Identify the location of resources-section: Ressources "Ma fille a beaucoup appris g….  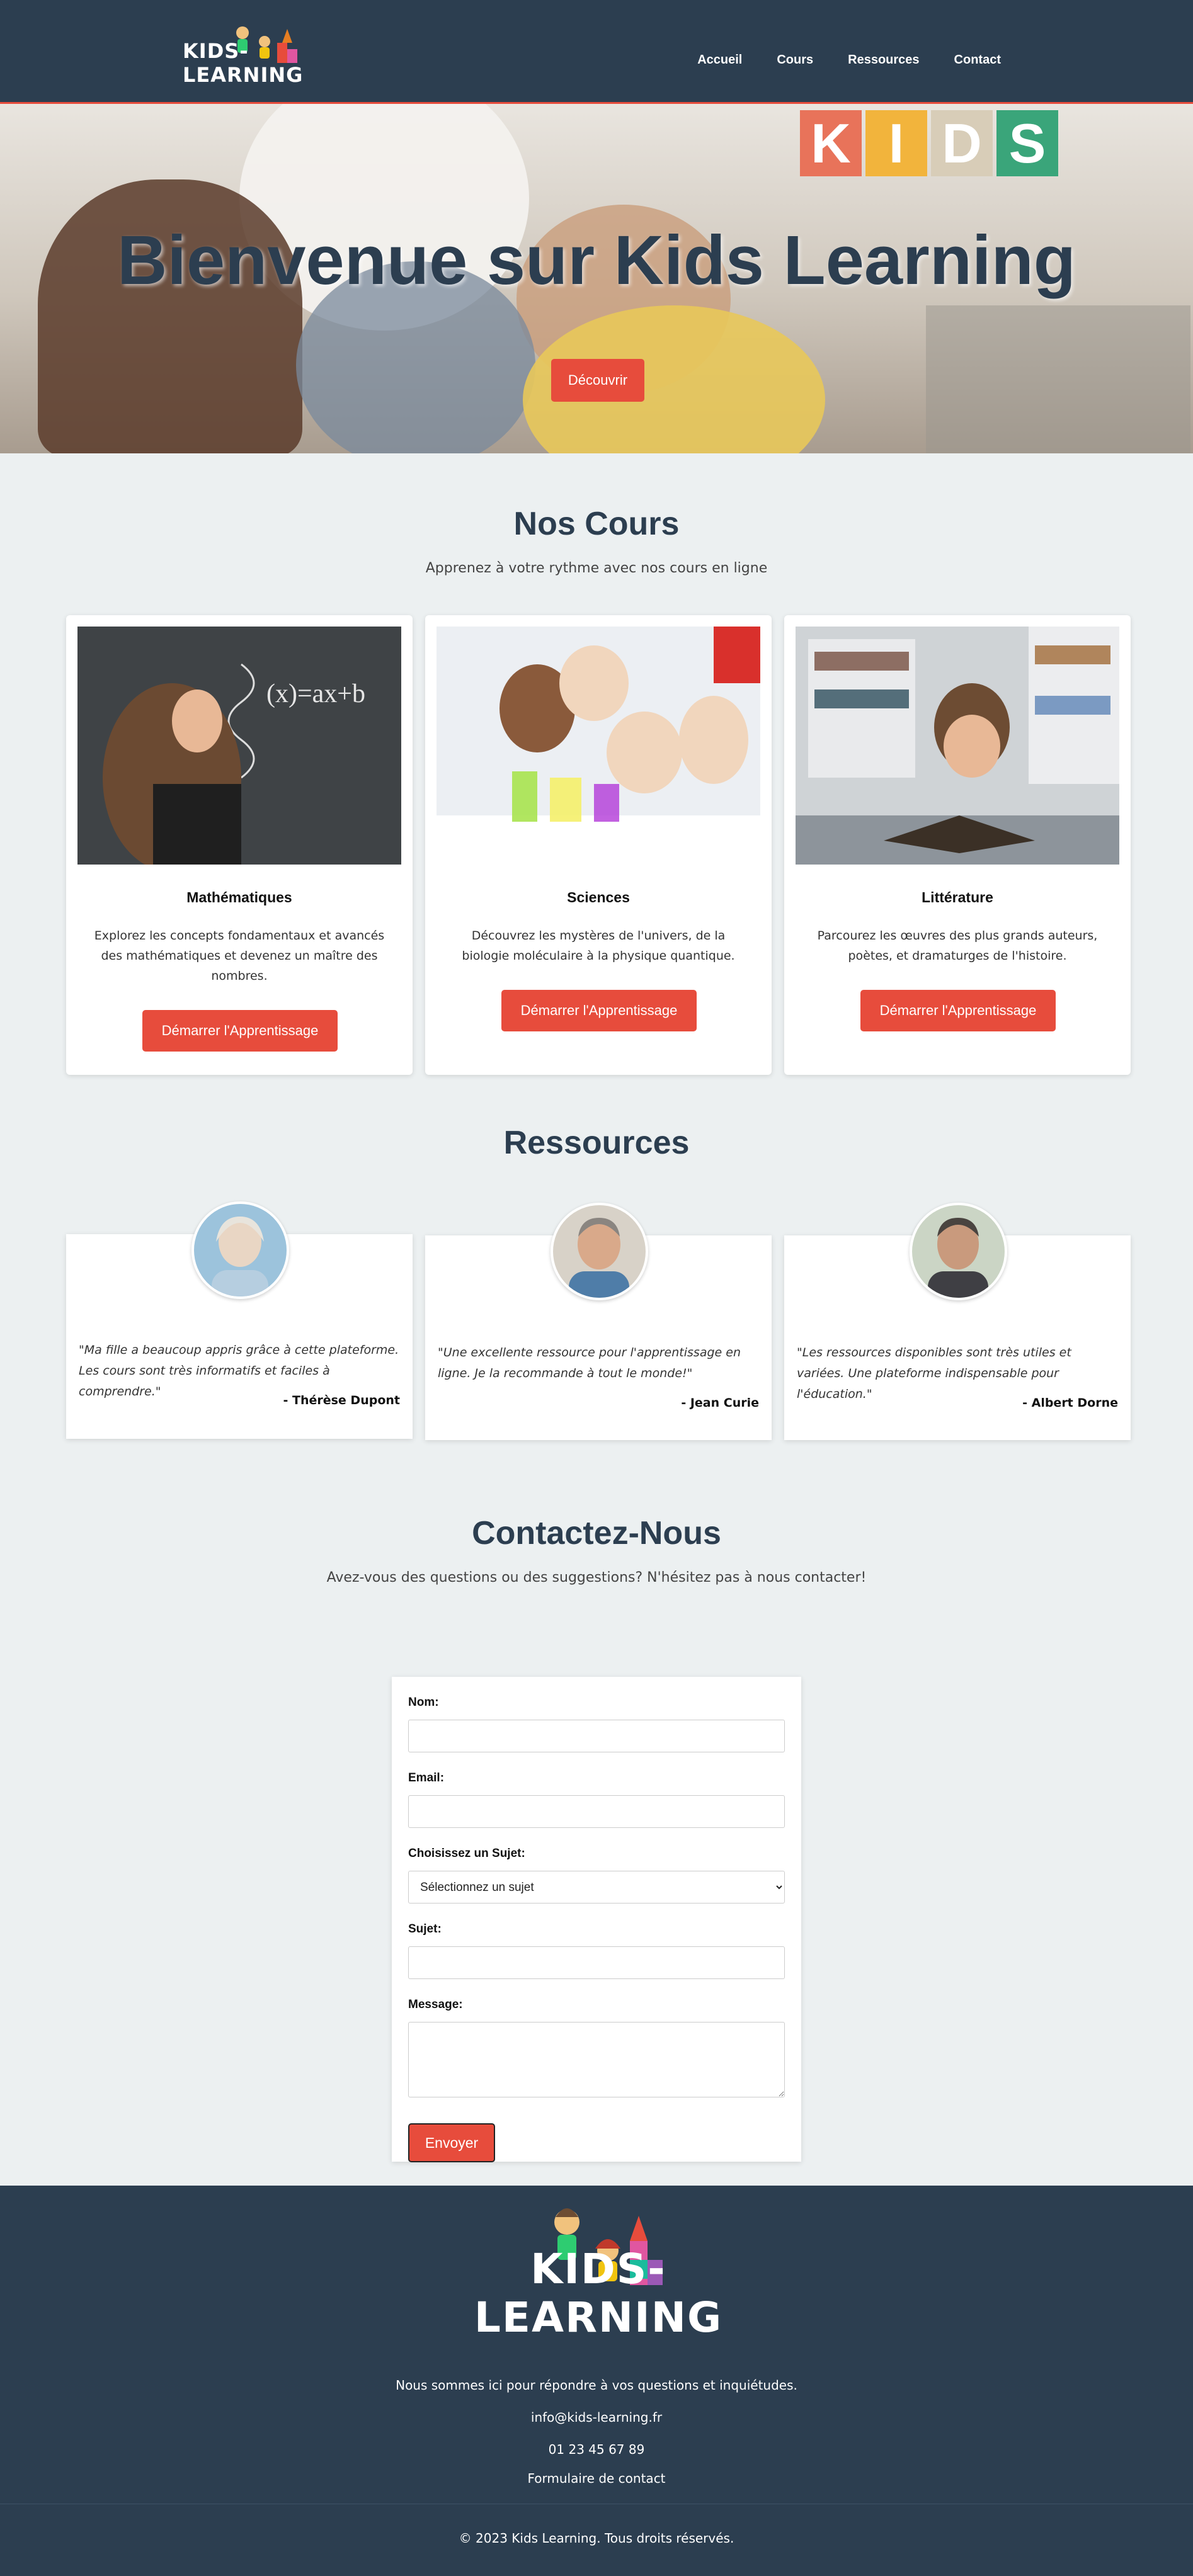
(596, 1257).